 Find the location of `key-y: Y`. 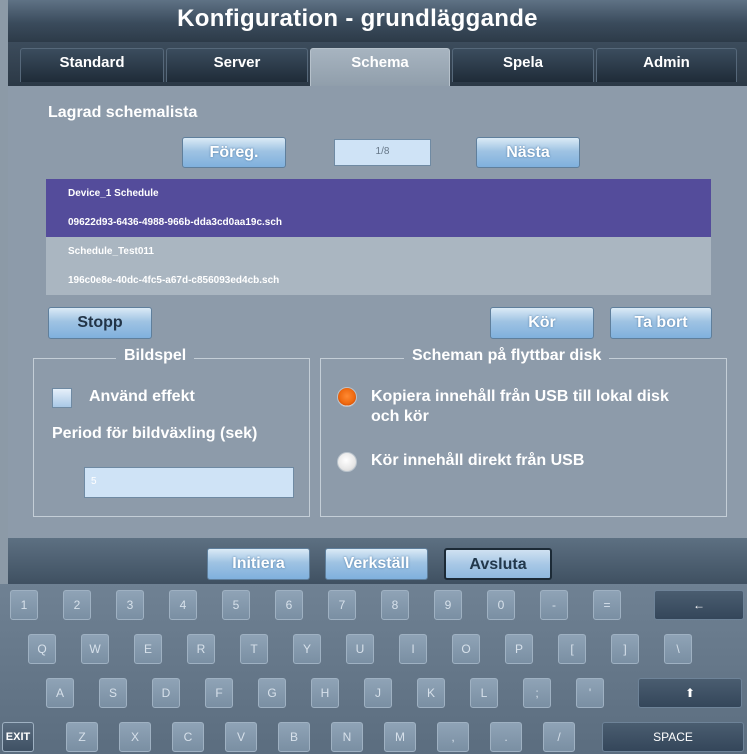

key-y: Y is located at coordinates (307, 649).